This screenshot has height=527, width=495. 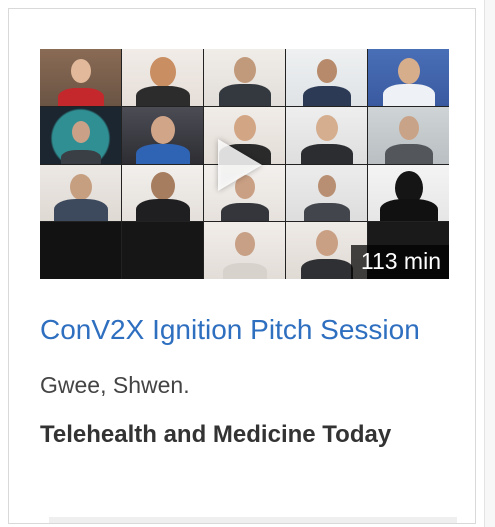 I want to click on scrollbar, so click(x=489, y=263).